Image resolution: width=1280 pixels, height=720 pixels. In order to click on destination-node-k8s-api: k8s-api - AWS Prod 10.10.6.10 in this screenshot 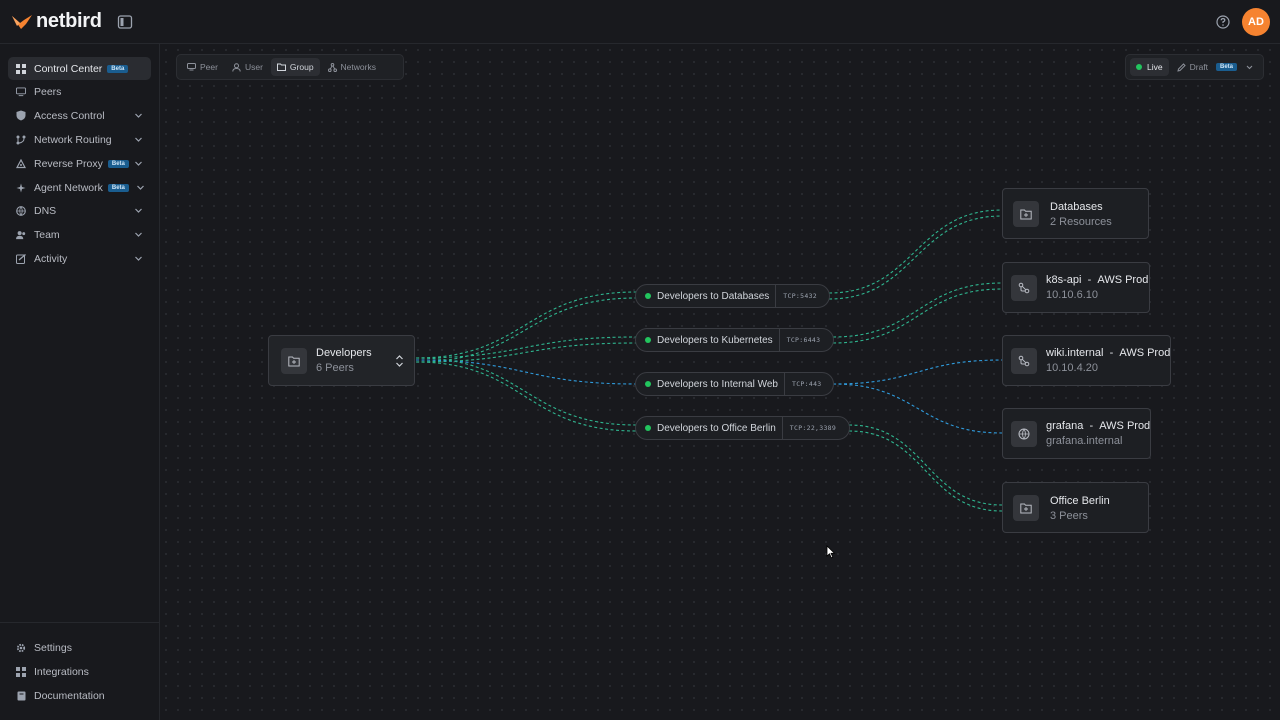, I will do `click(1076, 287)`.